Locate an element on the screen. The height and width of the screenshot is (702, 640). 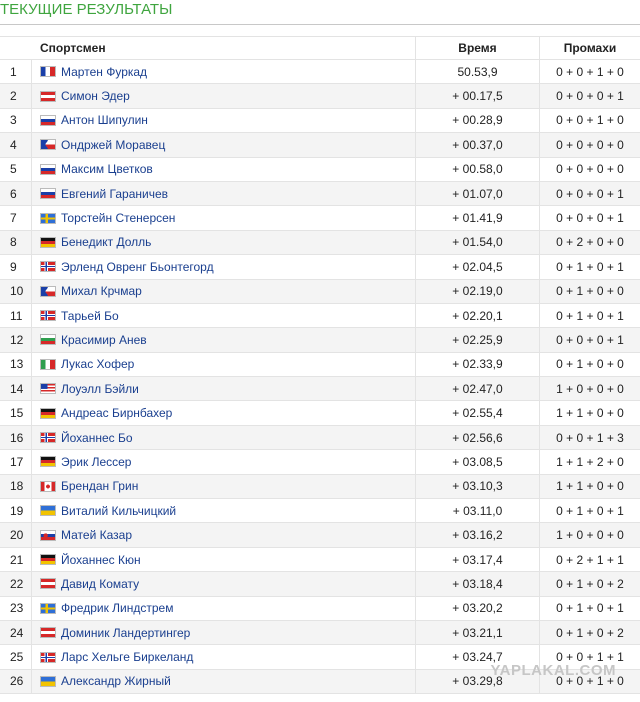
header-time: Время is located at coordinates (478, 48).